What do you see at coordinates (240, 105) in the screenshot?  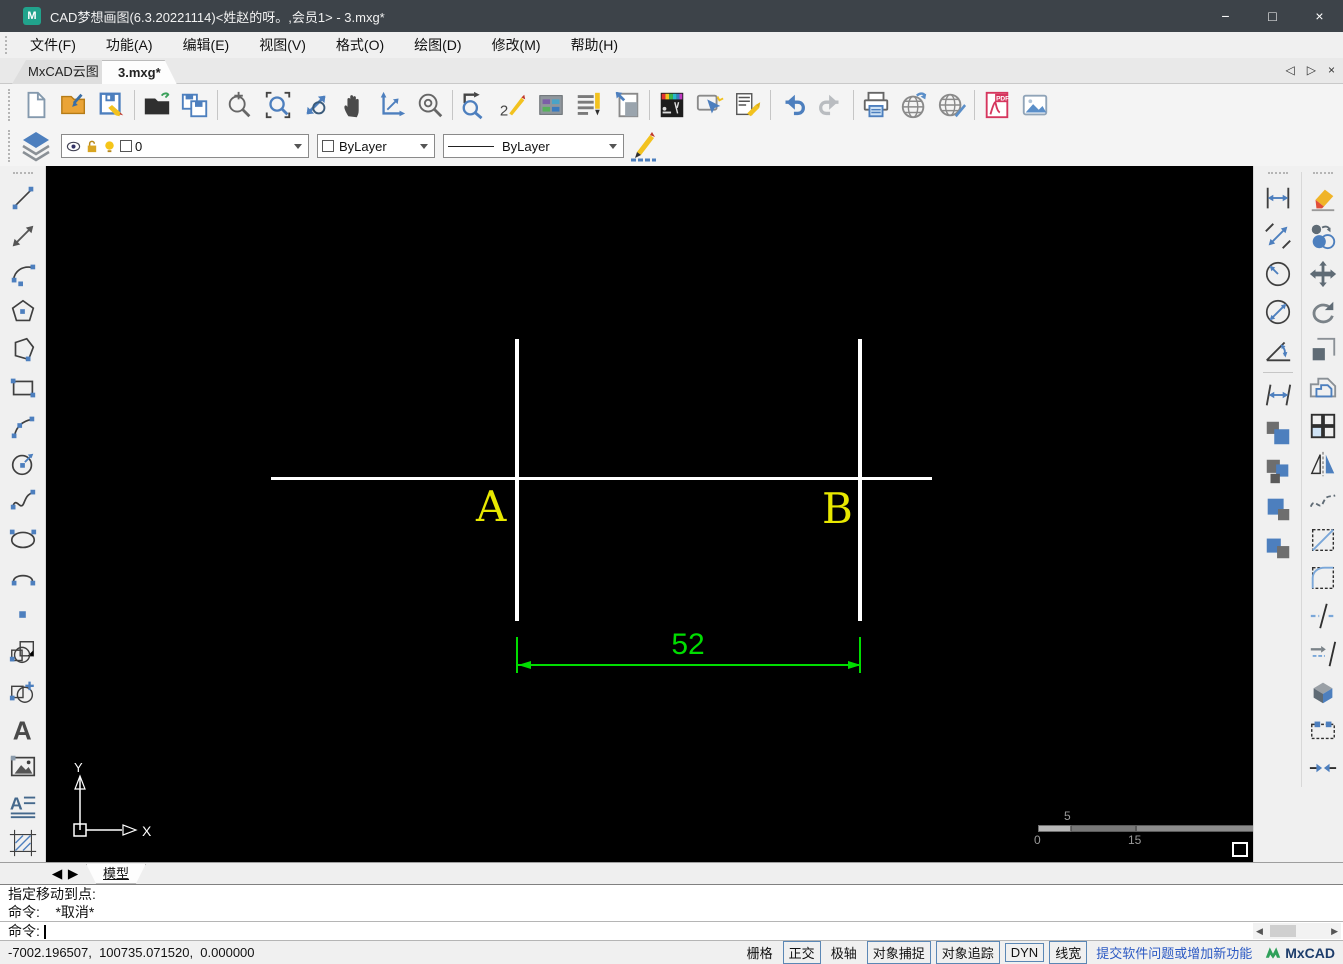 I see `zoom-in-out-button` at bounding box center [240, 105].